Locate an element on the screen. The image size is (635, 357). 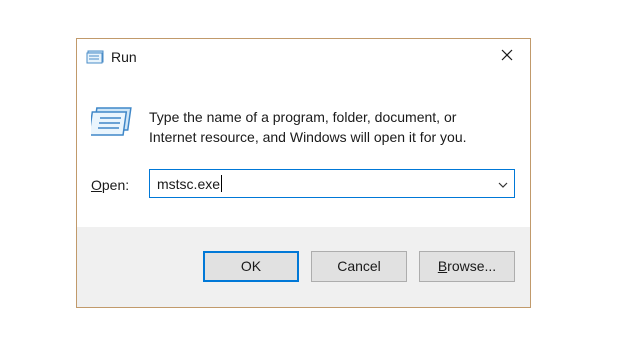
text-caret is located at coordinates (222, 183).